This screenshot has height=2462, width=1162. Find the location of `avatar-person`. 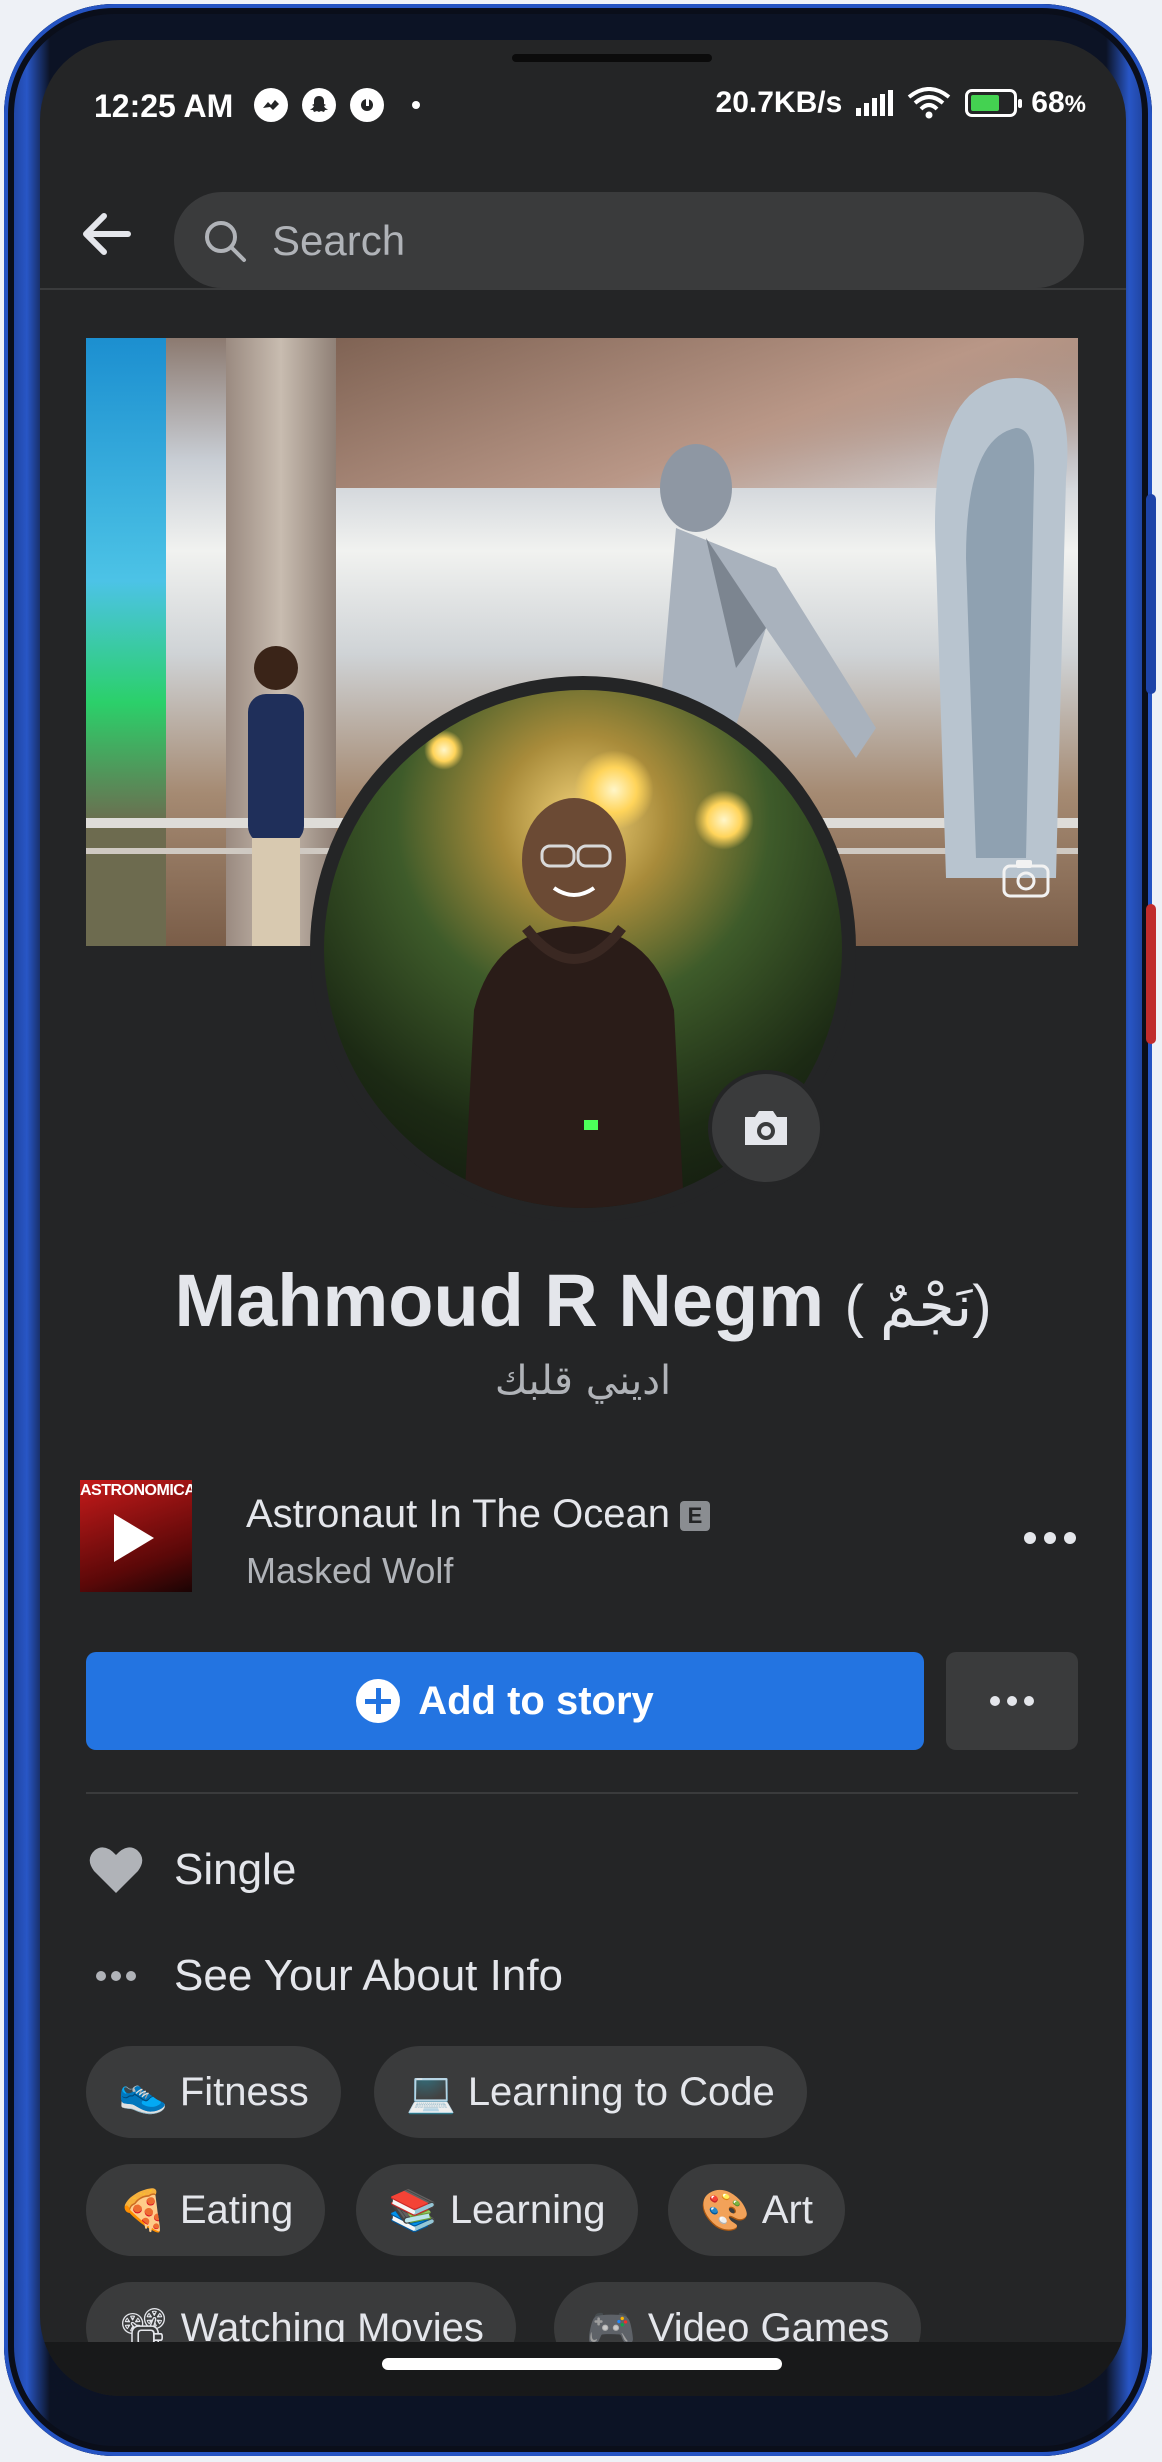

avatar-person is located at coordinates (574, 1003).